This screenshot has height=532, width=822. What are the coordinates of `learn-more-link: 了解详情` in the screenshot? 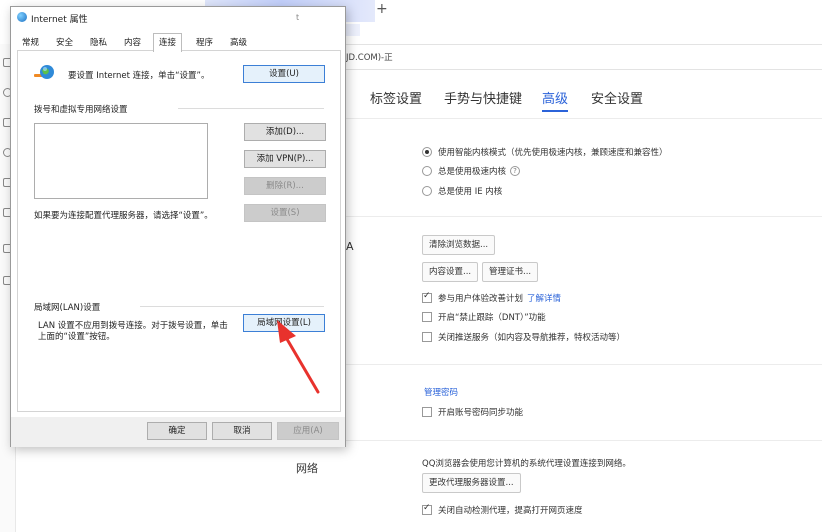 It's located at (544, 298).